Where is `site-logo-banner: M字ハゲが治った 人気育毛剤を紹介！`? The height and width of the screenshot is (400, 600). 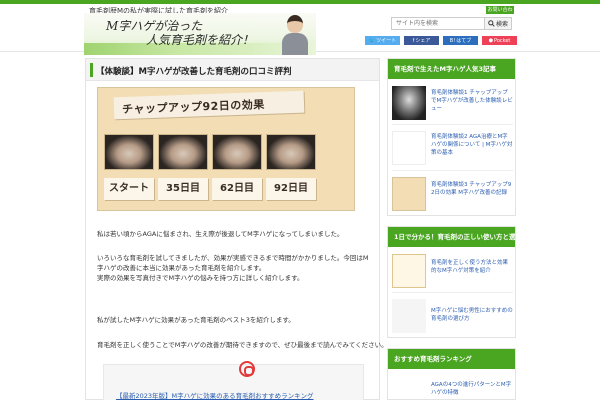
site-logo-banner: M字ハゲが治った 人気育毛剤を紹介！ is located at coordinates (200, 34).